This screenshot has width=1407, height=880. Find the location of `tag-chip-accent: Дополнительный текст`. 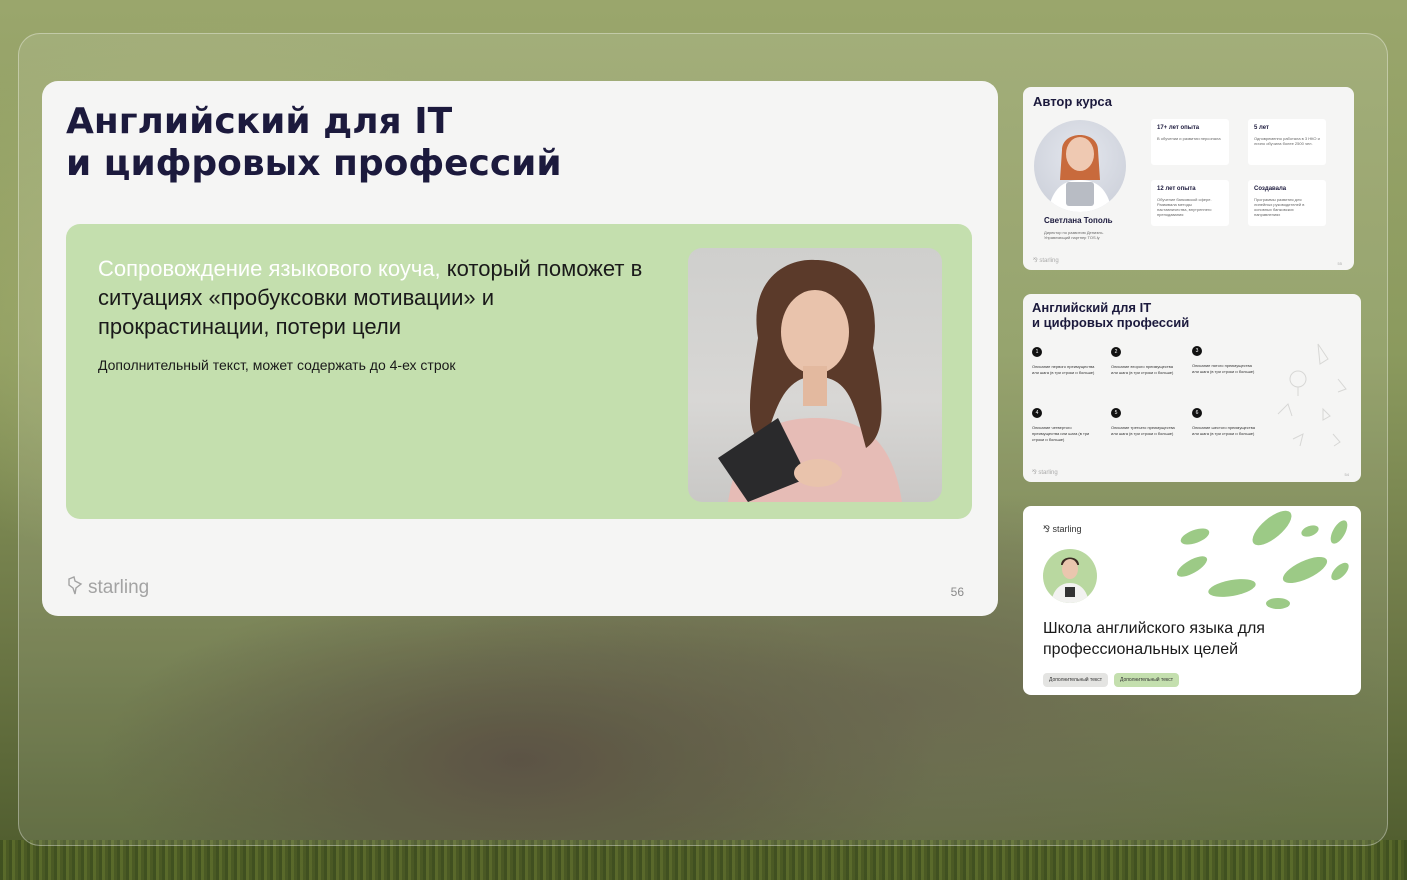

tag-chip-accent: Дополнительный текст is located at coordinates (1147, 680).